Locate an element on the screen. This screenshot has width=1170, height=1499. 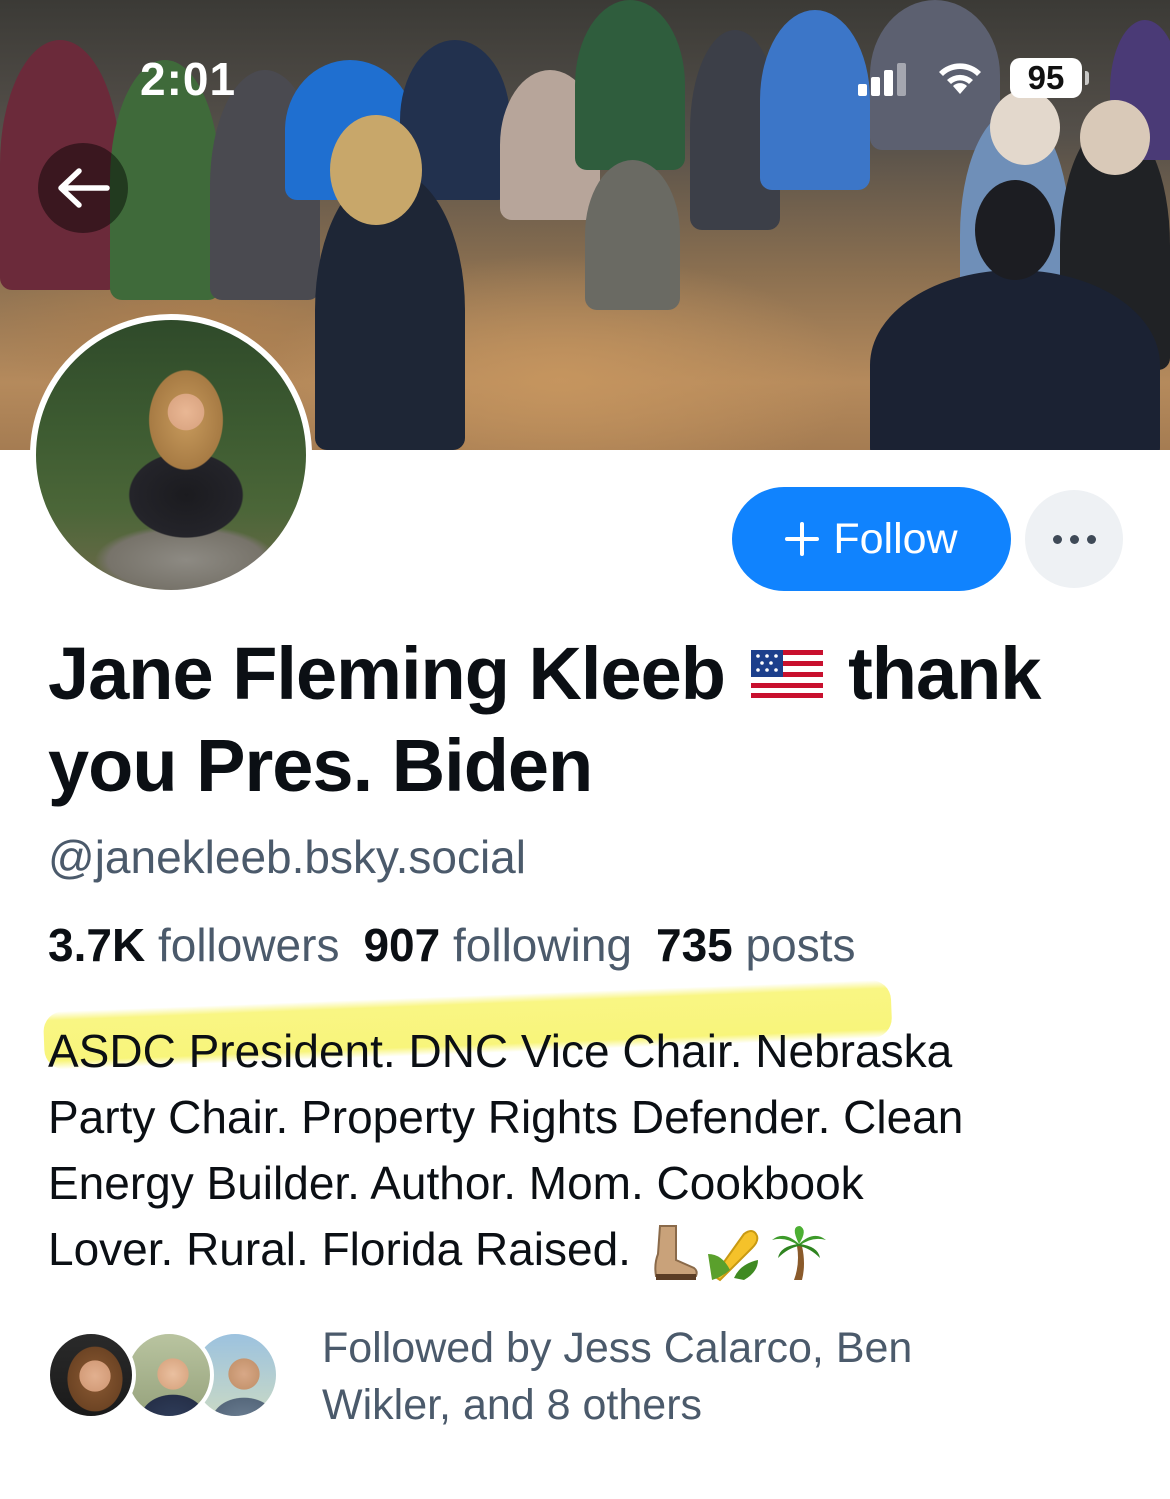
follow-button: Follow is located at coordinates (871, 539).